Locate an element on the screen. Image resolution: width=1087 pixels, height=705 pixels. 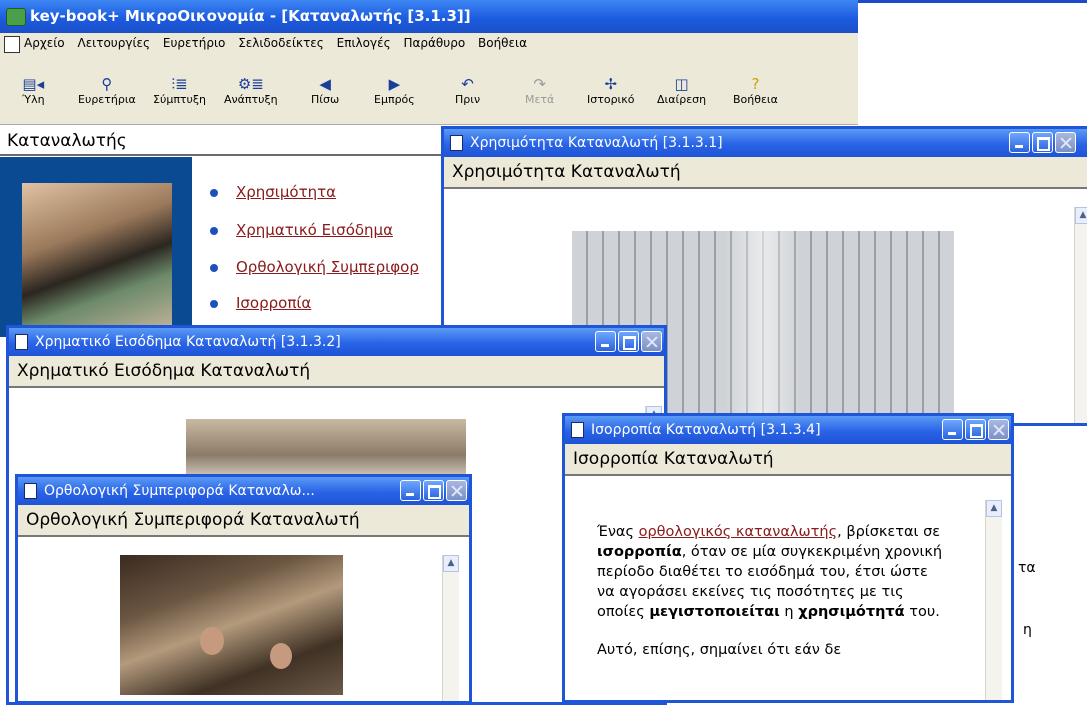
undo-icon: ↶ is located at coordinates (467, 84).